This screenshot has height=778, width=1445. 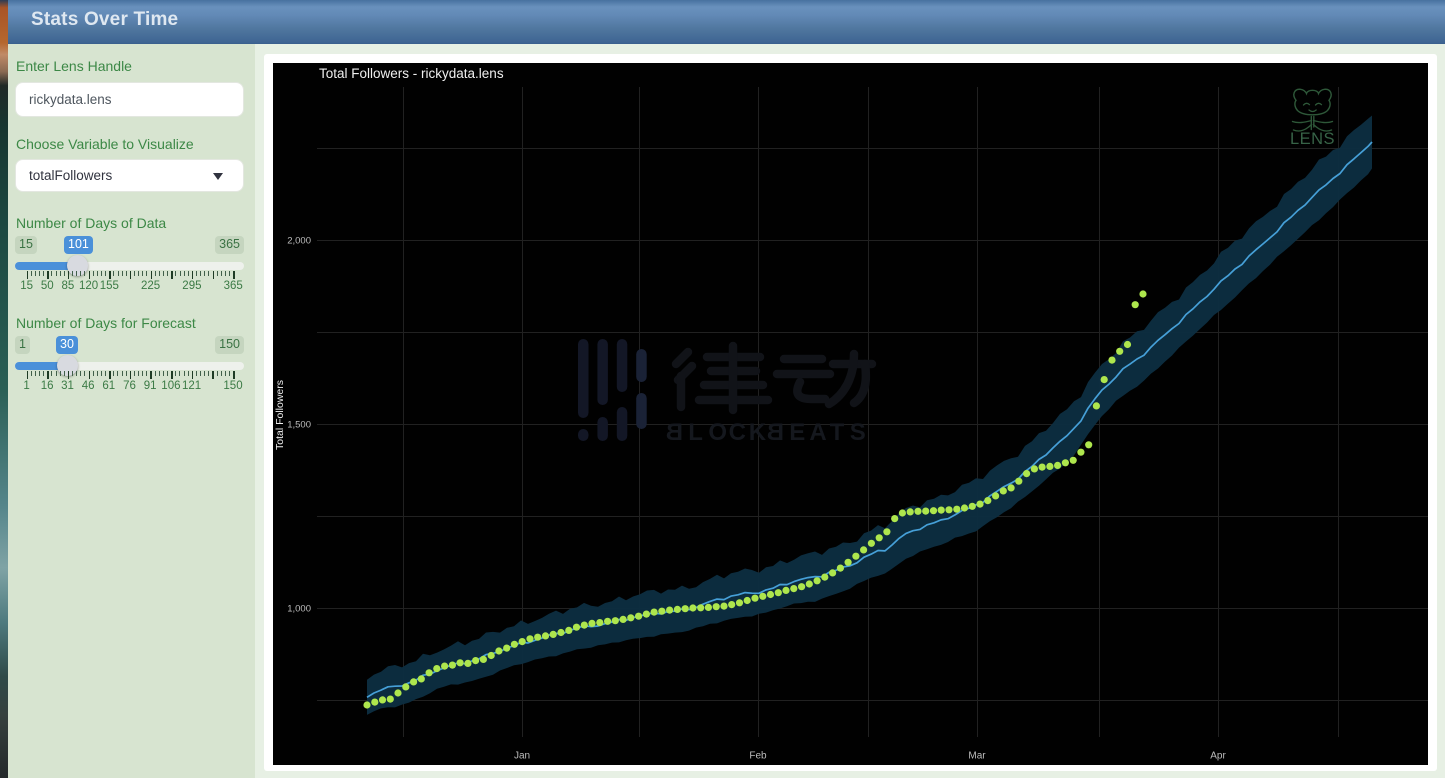 I want to click on svg-text: O, so click(x=717, y=432).